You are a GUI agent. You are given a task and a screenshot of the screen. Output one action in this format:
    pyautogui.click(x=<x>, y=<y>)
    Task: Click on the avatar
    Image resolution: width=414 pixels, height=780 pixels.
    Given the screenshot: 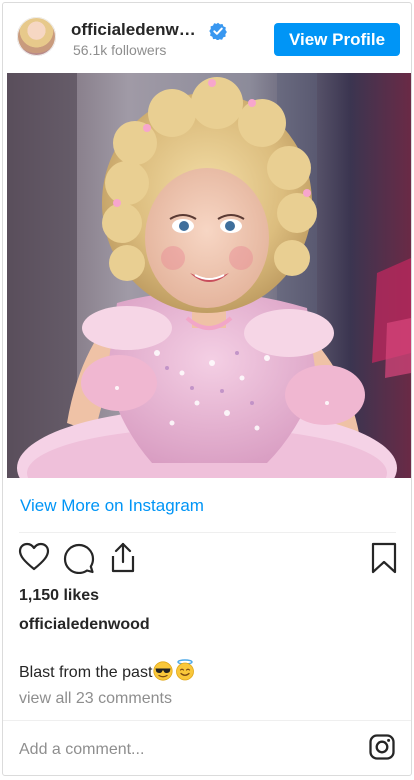 What is the action you would take?
    pyautogui.click(x=36, y=36)
    